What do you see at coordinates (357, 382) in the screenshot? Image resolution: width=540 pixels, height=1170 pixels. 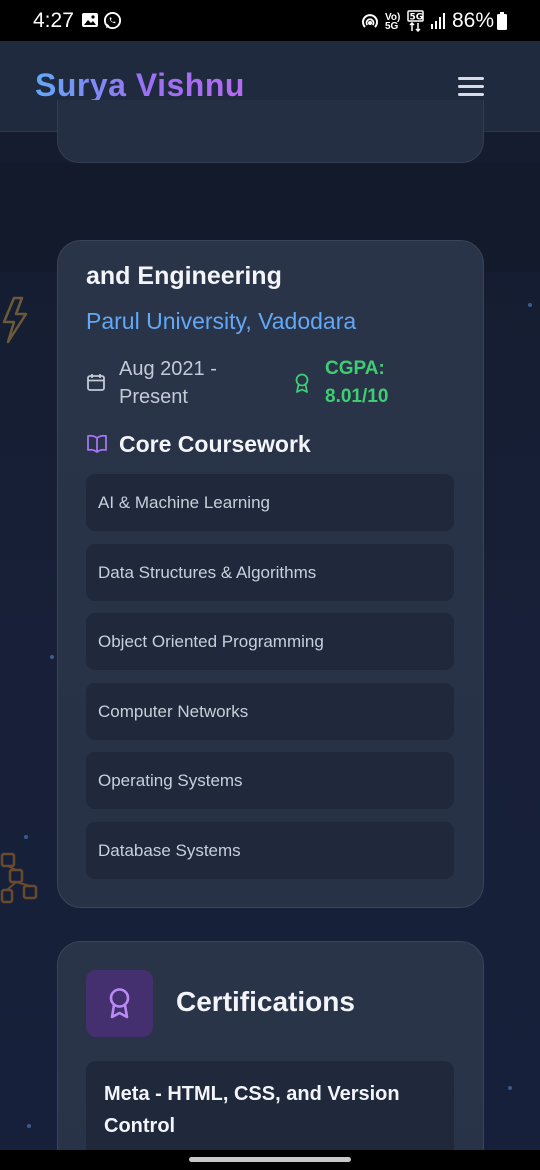 I see `cgpa-value: CGPA: 8.01/10` at bounding box center [357, 382].